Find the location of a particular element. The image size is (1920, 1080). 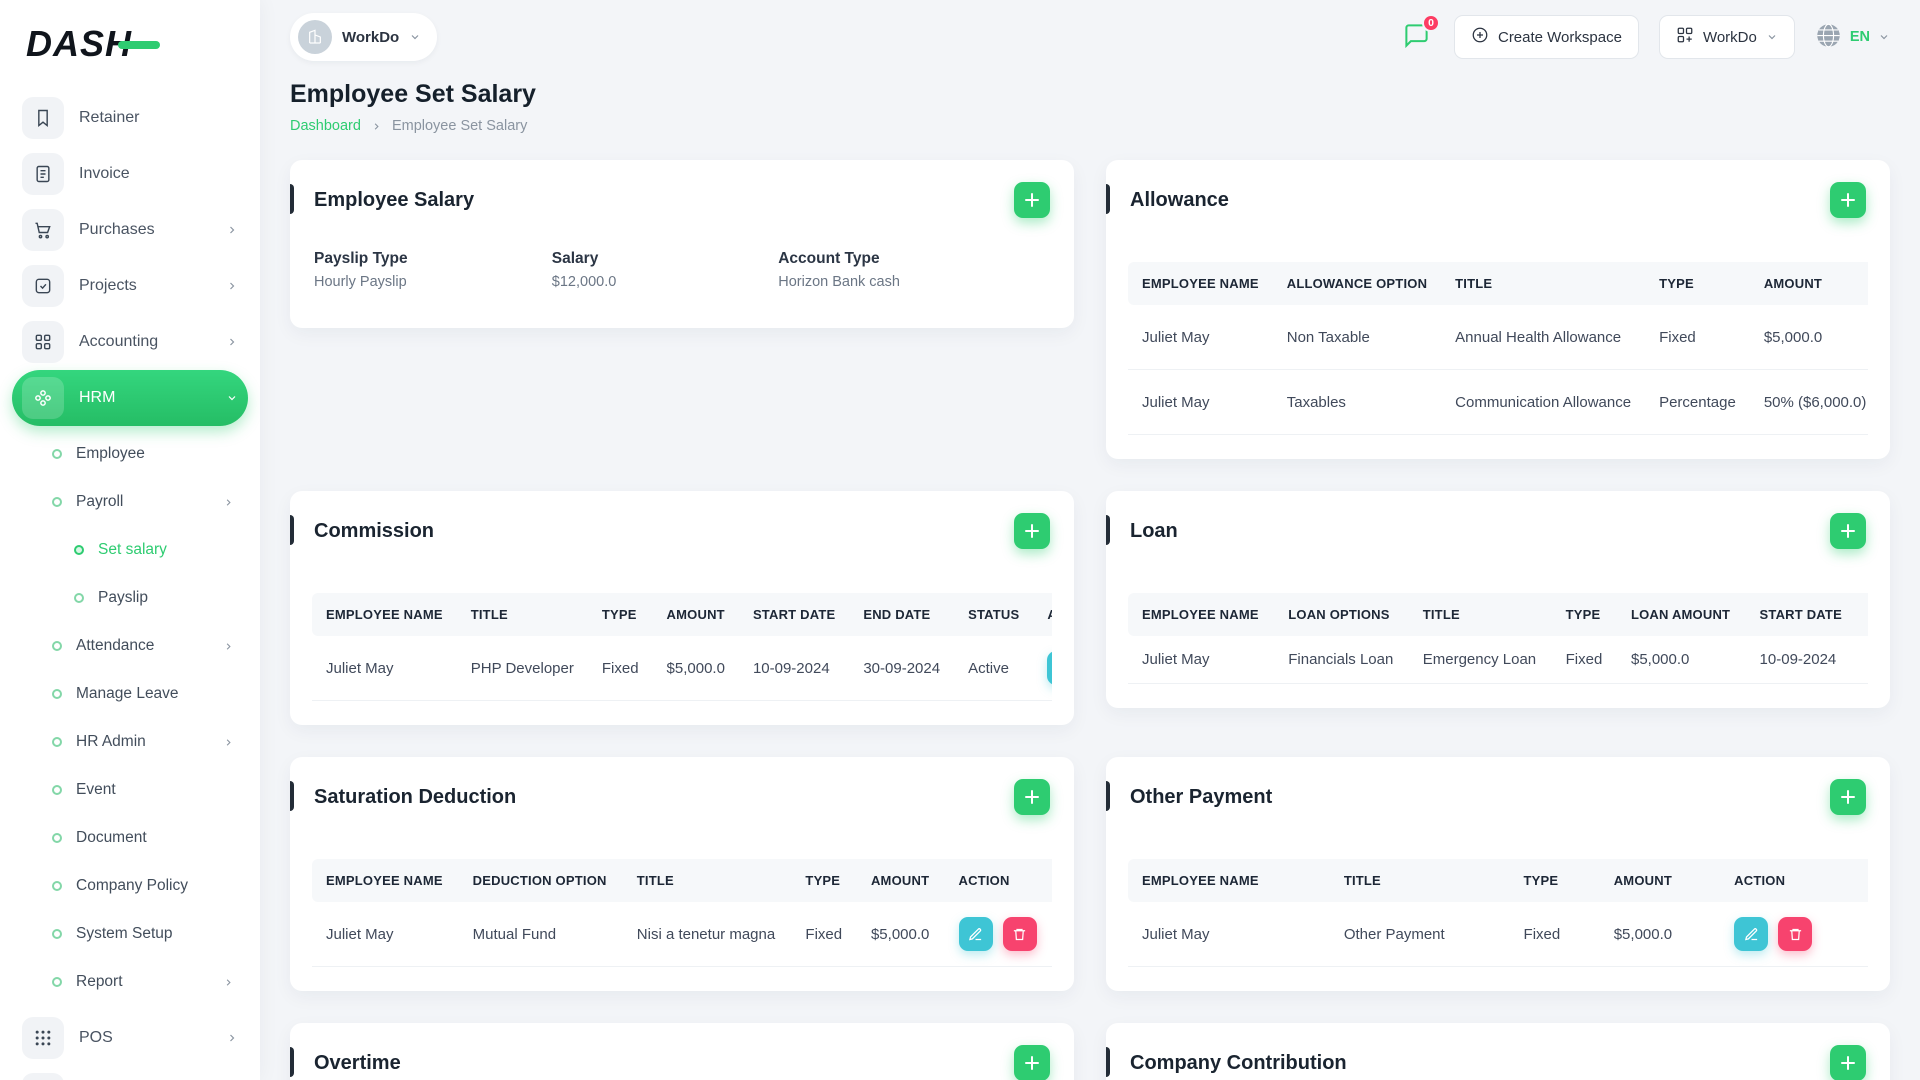

brand-logo-dash is located at coordinates (139, 45).